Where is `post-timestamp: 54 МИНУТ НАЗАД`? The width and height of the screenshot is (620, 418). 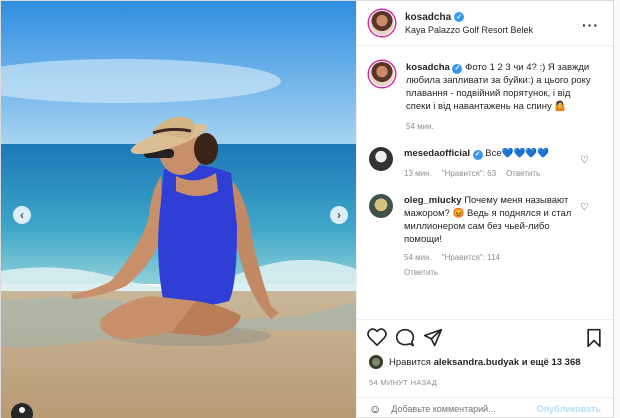
post-timestamp: 54 МИНУТ НАЗАД is located at coordinates (403, 382).